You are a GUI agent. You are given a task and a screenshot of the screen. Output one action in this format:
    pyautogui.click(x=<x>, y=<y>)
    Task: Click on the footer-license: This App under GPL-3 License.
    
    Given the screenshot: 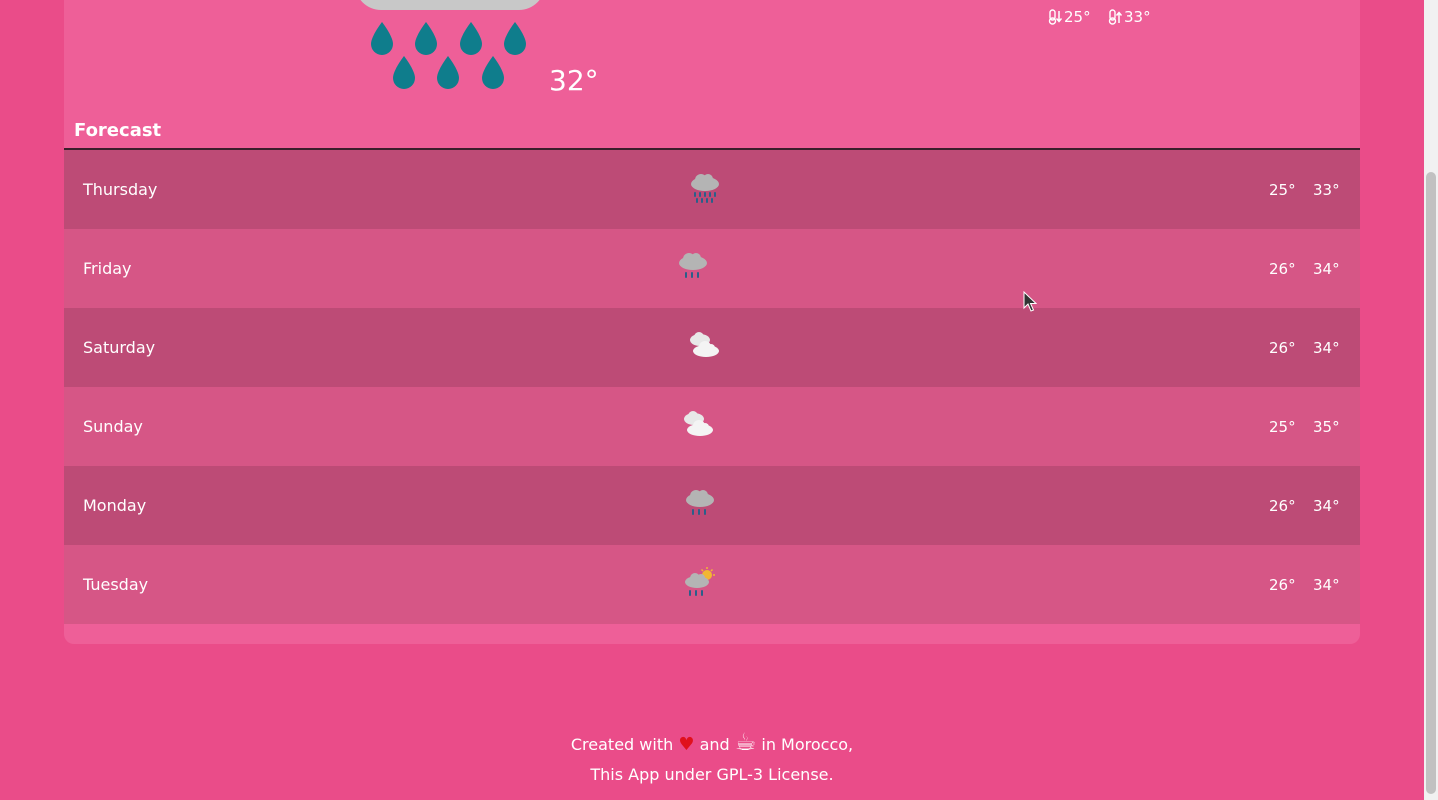 What is the action you would take?
    pyautogui.click(x=712, y=774)
    